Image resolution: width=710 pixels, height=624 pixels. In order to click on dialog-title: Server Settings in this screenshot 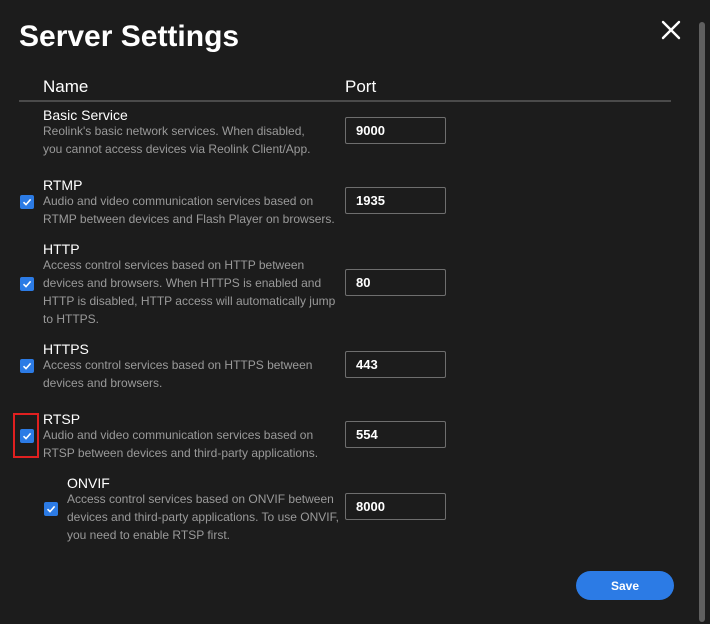, I will do `click(129, 36)`.